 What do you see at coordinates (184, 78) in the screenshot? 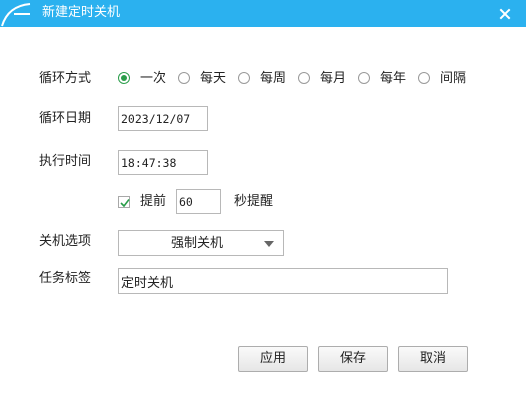
I see `radio-daily-indicator` at bounding box center [184, 78].